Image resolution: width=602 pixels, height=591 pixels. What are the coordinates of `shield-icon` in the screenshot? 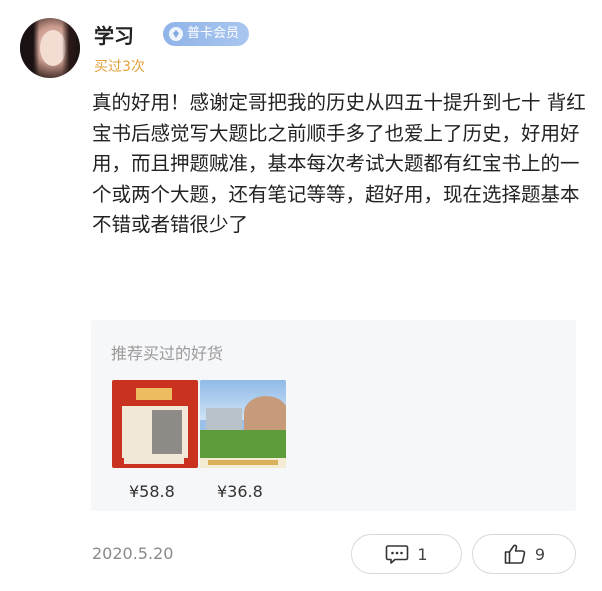 It's located at (176, 34).